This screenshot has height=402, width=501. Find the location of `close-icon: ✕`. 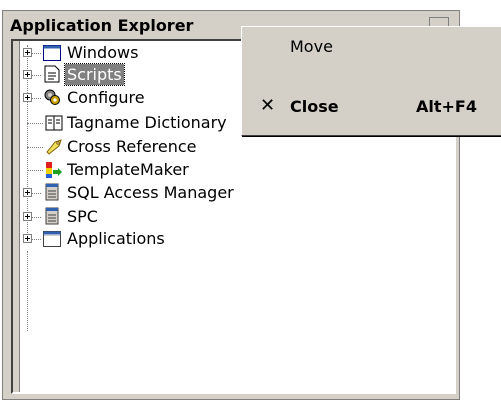

close-icon: ✕ is located at coordinates (268, 105).